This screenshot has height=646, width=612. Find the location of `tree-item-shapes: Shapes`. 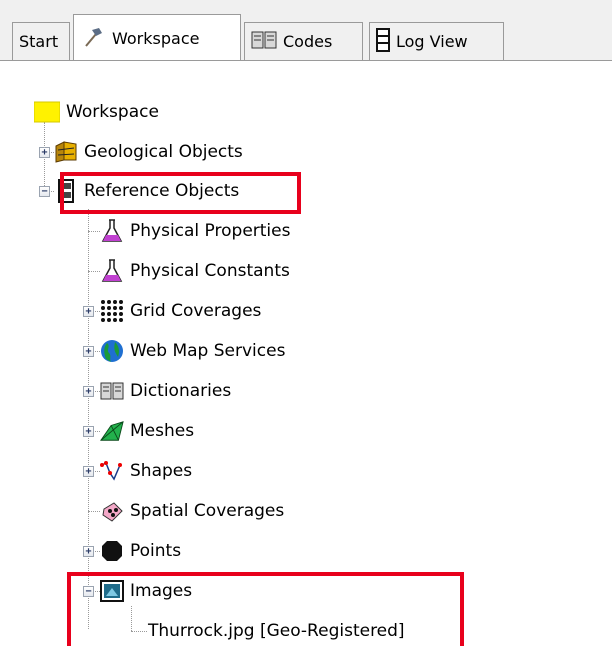

tree-item-shapes: Shapes is located at coordinates (146, 471).